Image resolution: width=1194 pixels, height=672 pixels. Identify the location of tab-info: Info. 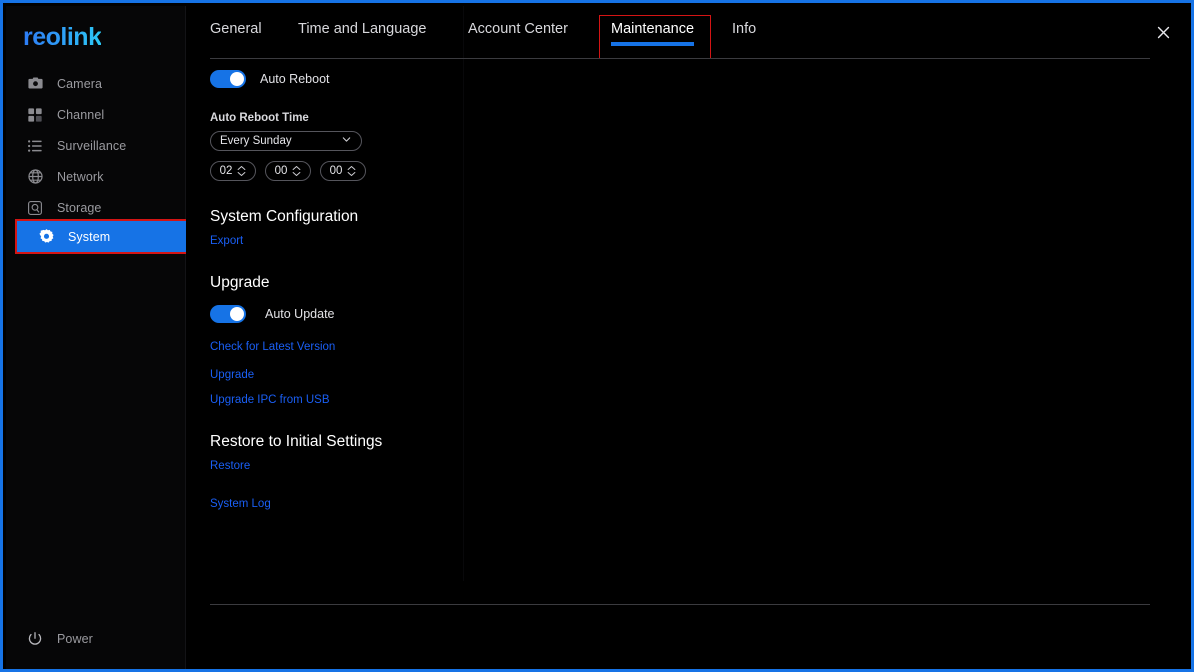
(744, 33).